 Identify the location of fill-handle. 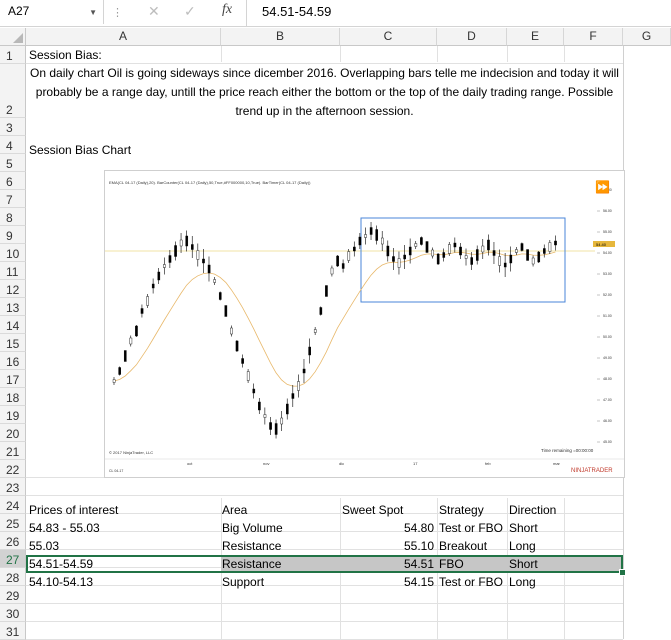
(622, 572).